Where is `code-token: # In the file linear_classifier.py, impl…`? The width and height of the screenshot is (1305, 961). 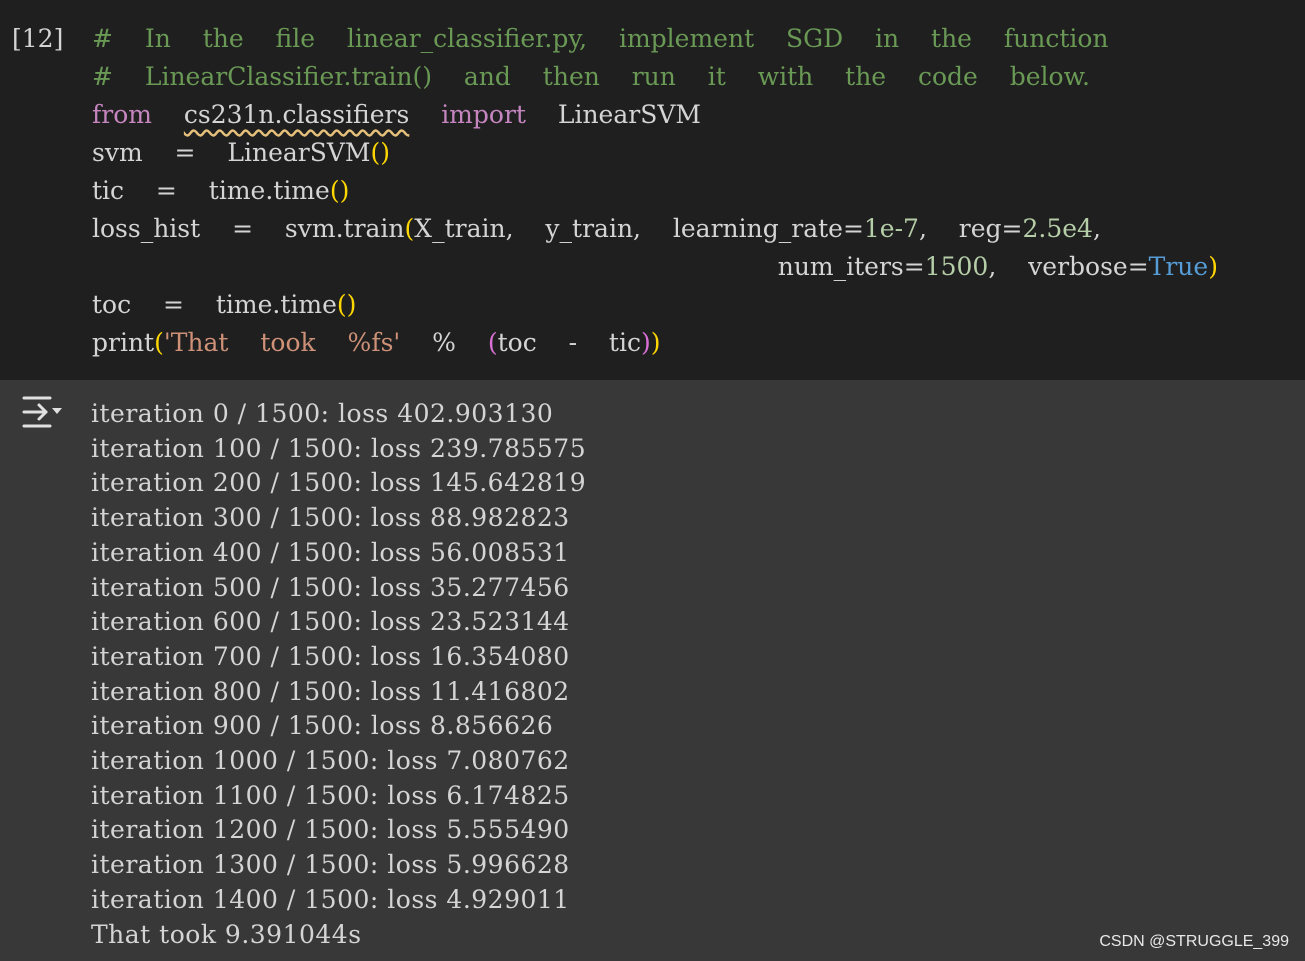 code-token: # In the file linear_classifier.py, impl… is located at coordinates (600, 38).